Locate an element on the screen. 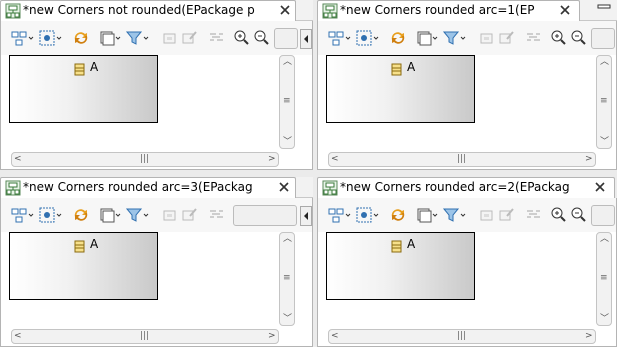  tab-arc-1: *new Corners rounded arc=1(EP is located at coordinates (448, 10).